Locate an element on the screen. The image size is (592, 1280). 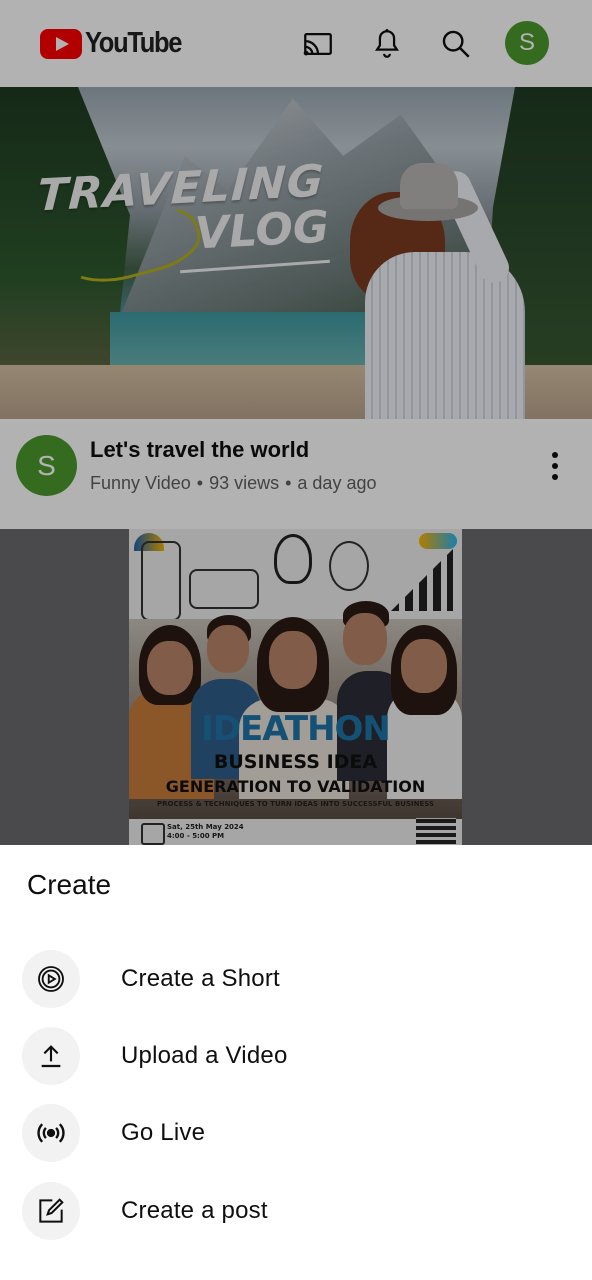
option-label: Create a Short is located at coordinates (200, 978).